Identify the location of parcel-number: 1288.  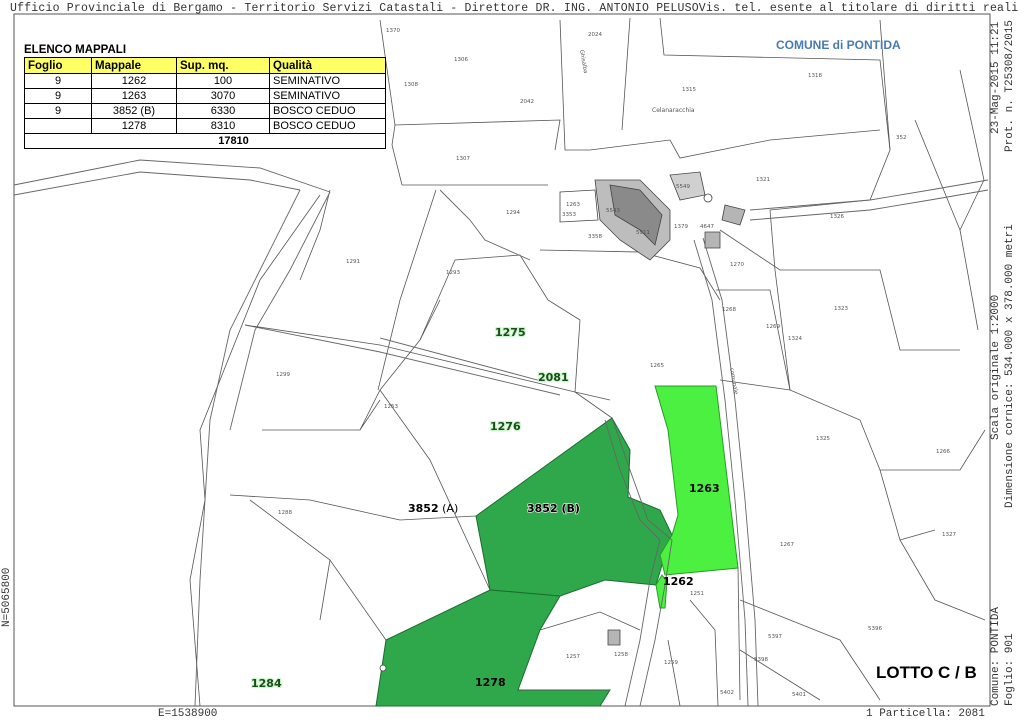
(285, 513).